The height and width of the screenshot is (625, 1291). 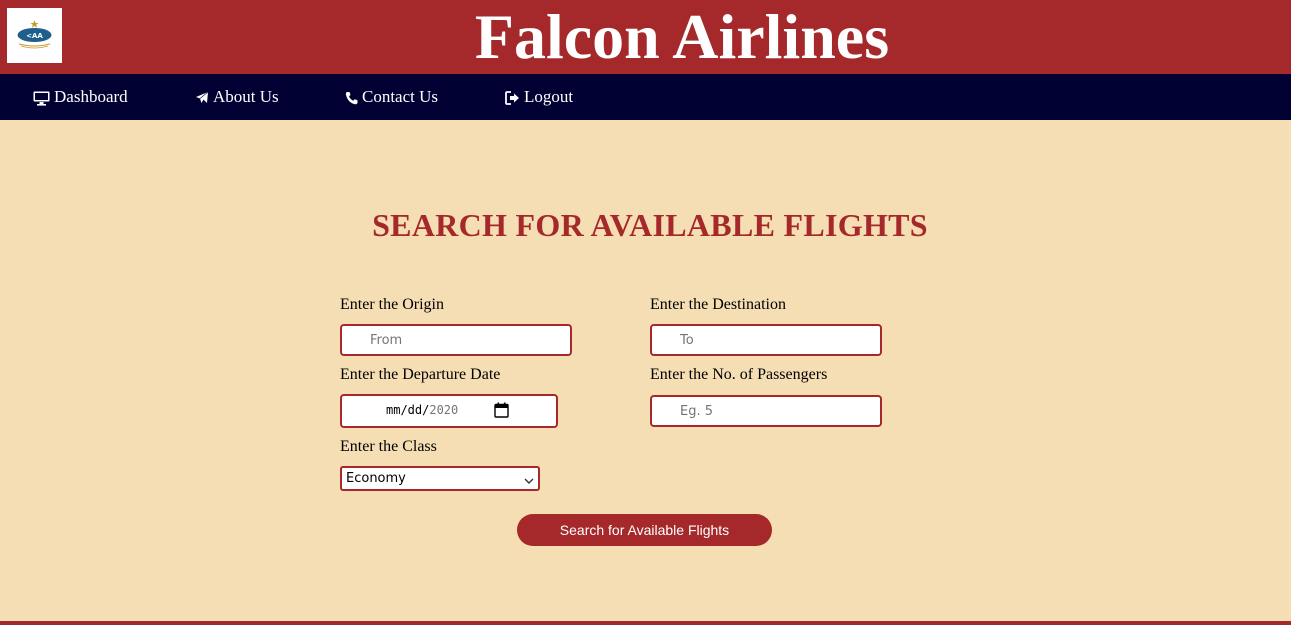 I want to click on page-title: SEARCH FOR AVAILABLE FLIGHTS, so click(x=650, y=225).